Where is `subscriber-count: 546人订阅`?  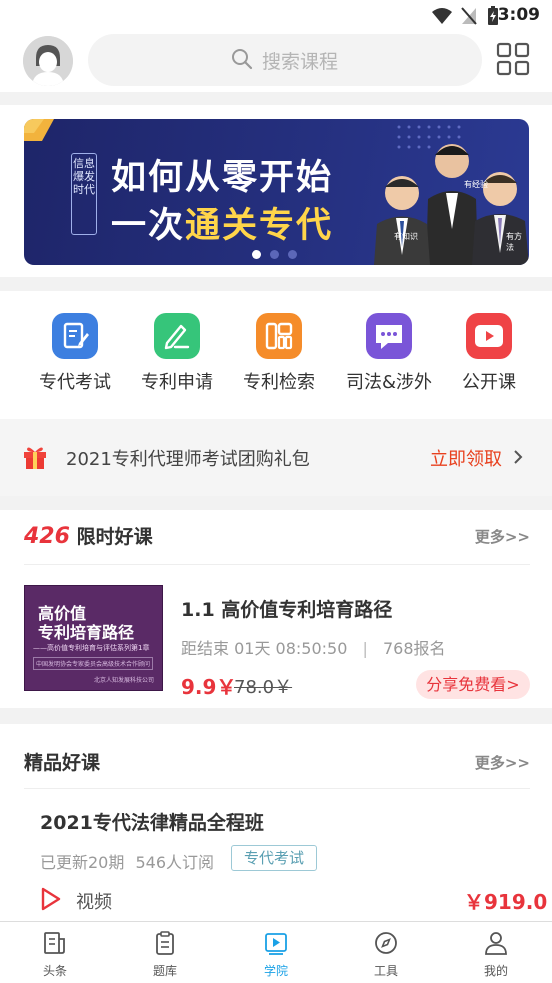 subscriber-count: 546人订阅 is located at coordinates (175, 862).